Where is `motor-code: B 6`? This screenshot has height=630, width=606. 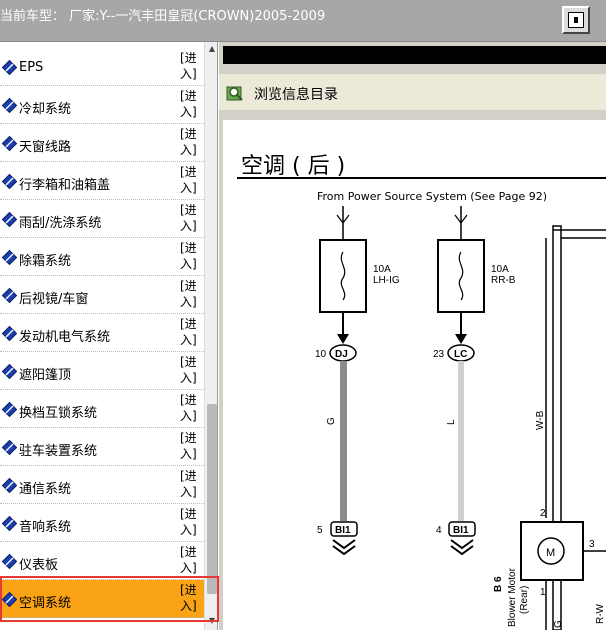
motor-code: B 6 is located at coordinates (498, 584).